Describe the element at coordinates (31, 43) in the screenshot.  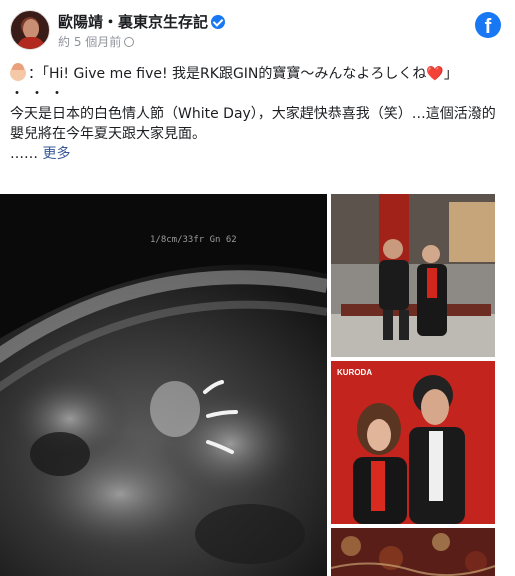
I see `avatar-body` at that location.